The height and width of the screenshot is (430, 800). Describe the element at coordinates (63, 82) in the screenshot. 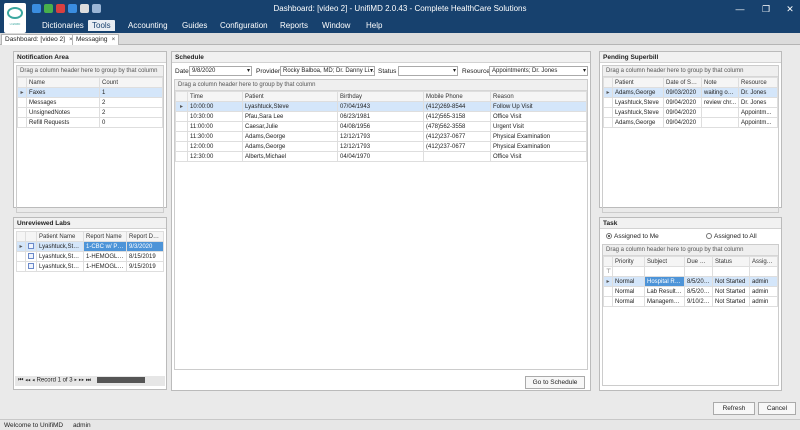

I see `column-header-name: Name` at that location.